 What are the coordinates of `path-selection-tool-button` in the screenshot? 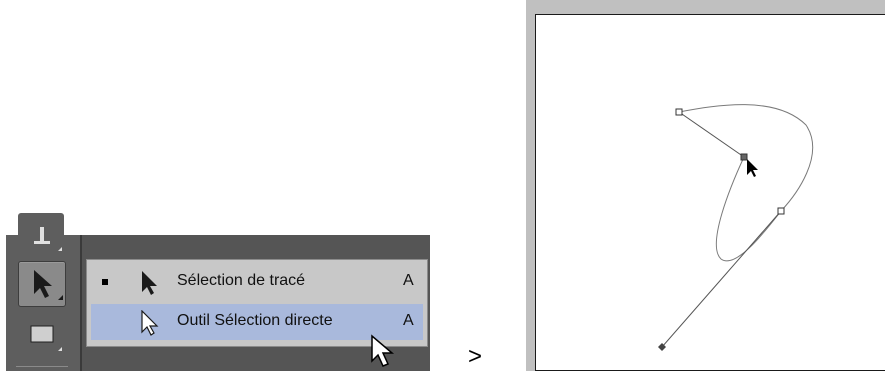 It's located at (42, 284).